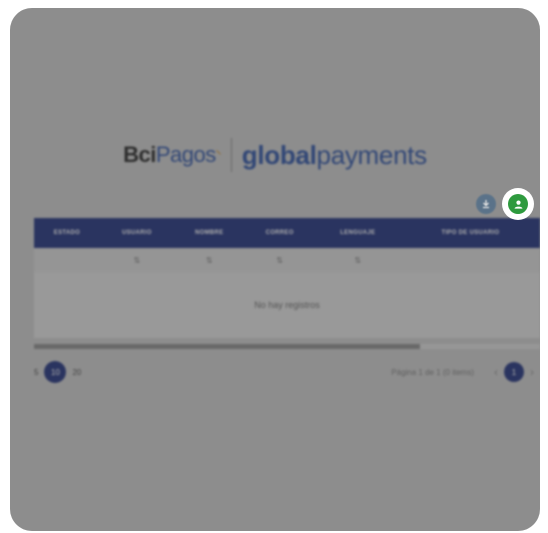 The image size is (548, 533). Describe the element at coordinates (514, 372) in the screenshot. I see `page-number-button: 1` at that location.